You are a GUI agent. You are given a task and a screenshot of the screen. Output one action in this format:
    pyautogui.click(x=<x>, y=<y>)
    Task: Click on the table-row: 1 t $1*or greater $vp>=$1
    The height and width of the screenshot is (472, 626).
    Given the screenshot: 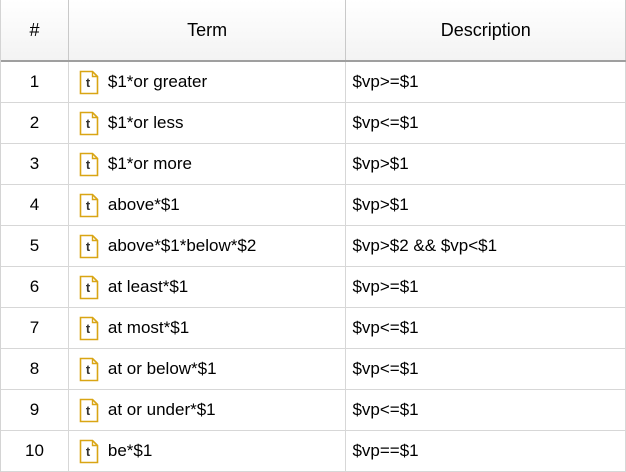 What is the action you would take?
    pyautogui.click(x=313, y=82)
    